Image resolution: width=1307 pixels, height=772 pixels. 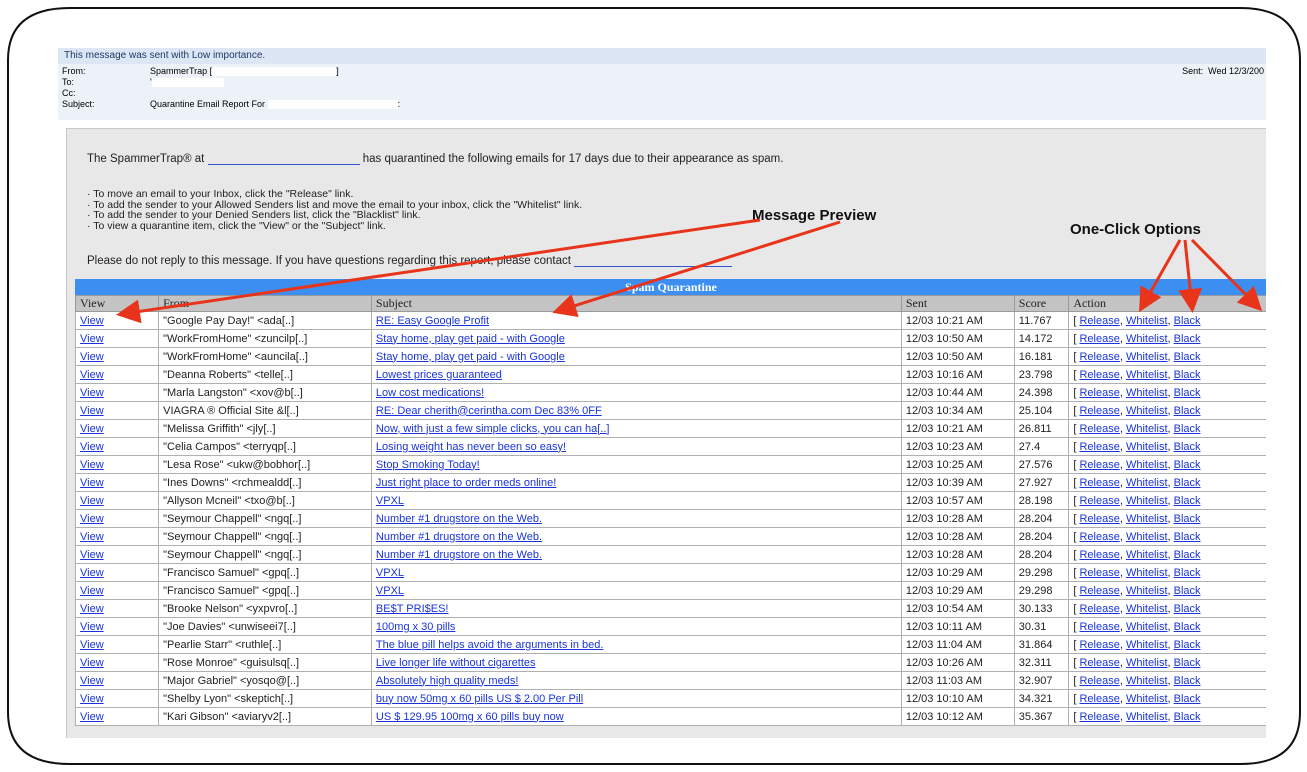 What do you see at coordinates (428, 465) in the screenshot?
I see `subject-link: Stop Smoking Today!` at bounding box center [428, 465].